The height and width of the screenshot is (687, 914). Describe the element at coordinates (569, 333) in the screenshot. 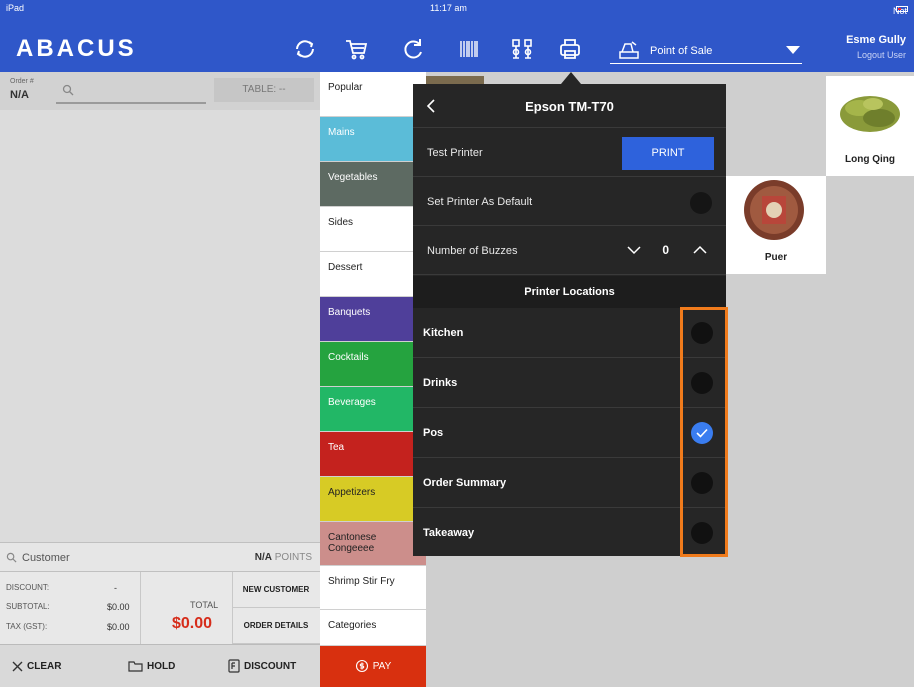

I see `location-row-kitchen: Kitchen` at that location.